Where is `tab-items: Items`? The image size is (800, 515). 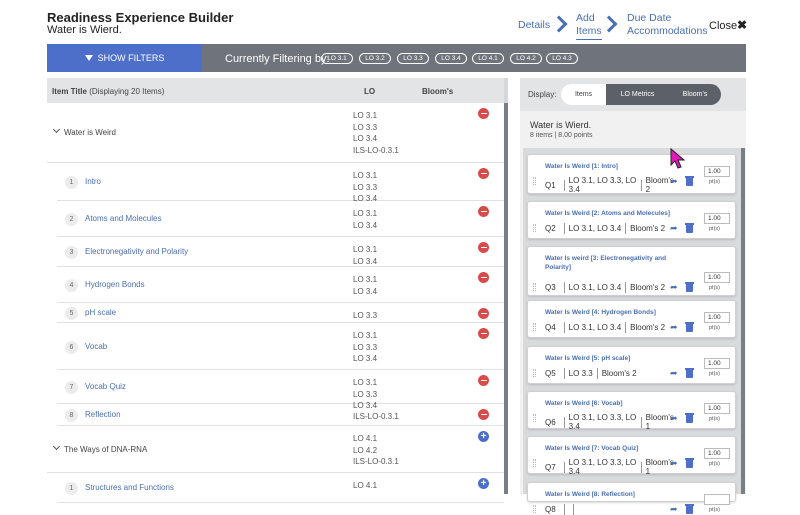 tab-items: Items is located at coordinates (583, 94).